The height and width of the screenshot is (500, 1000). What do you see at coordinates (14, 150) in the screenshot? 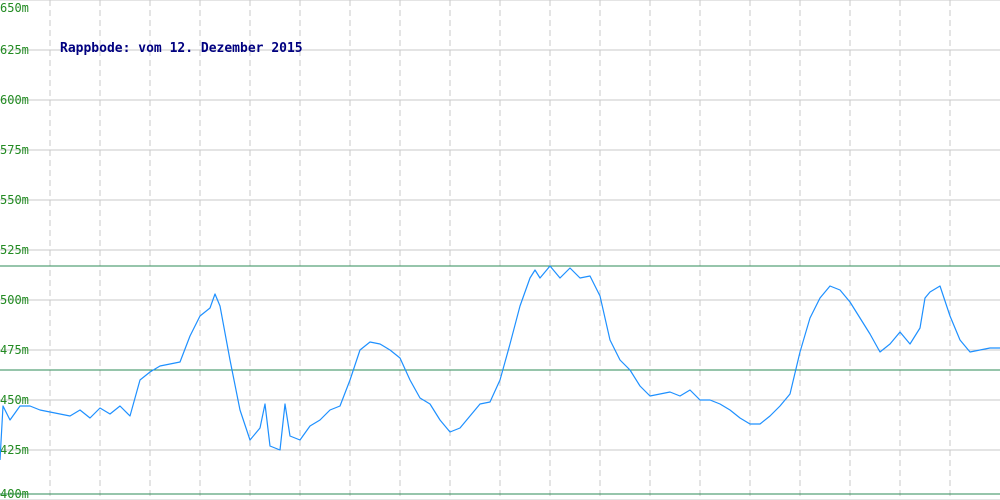
I see `y-tick-label: 575m` at bounding box center [14, 150].